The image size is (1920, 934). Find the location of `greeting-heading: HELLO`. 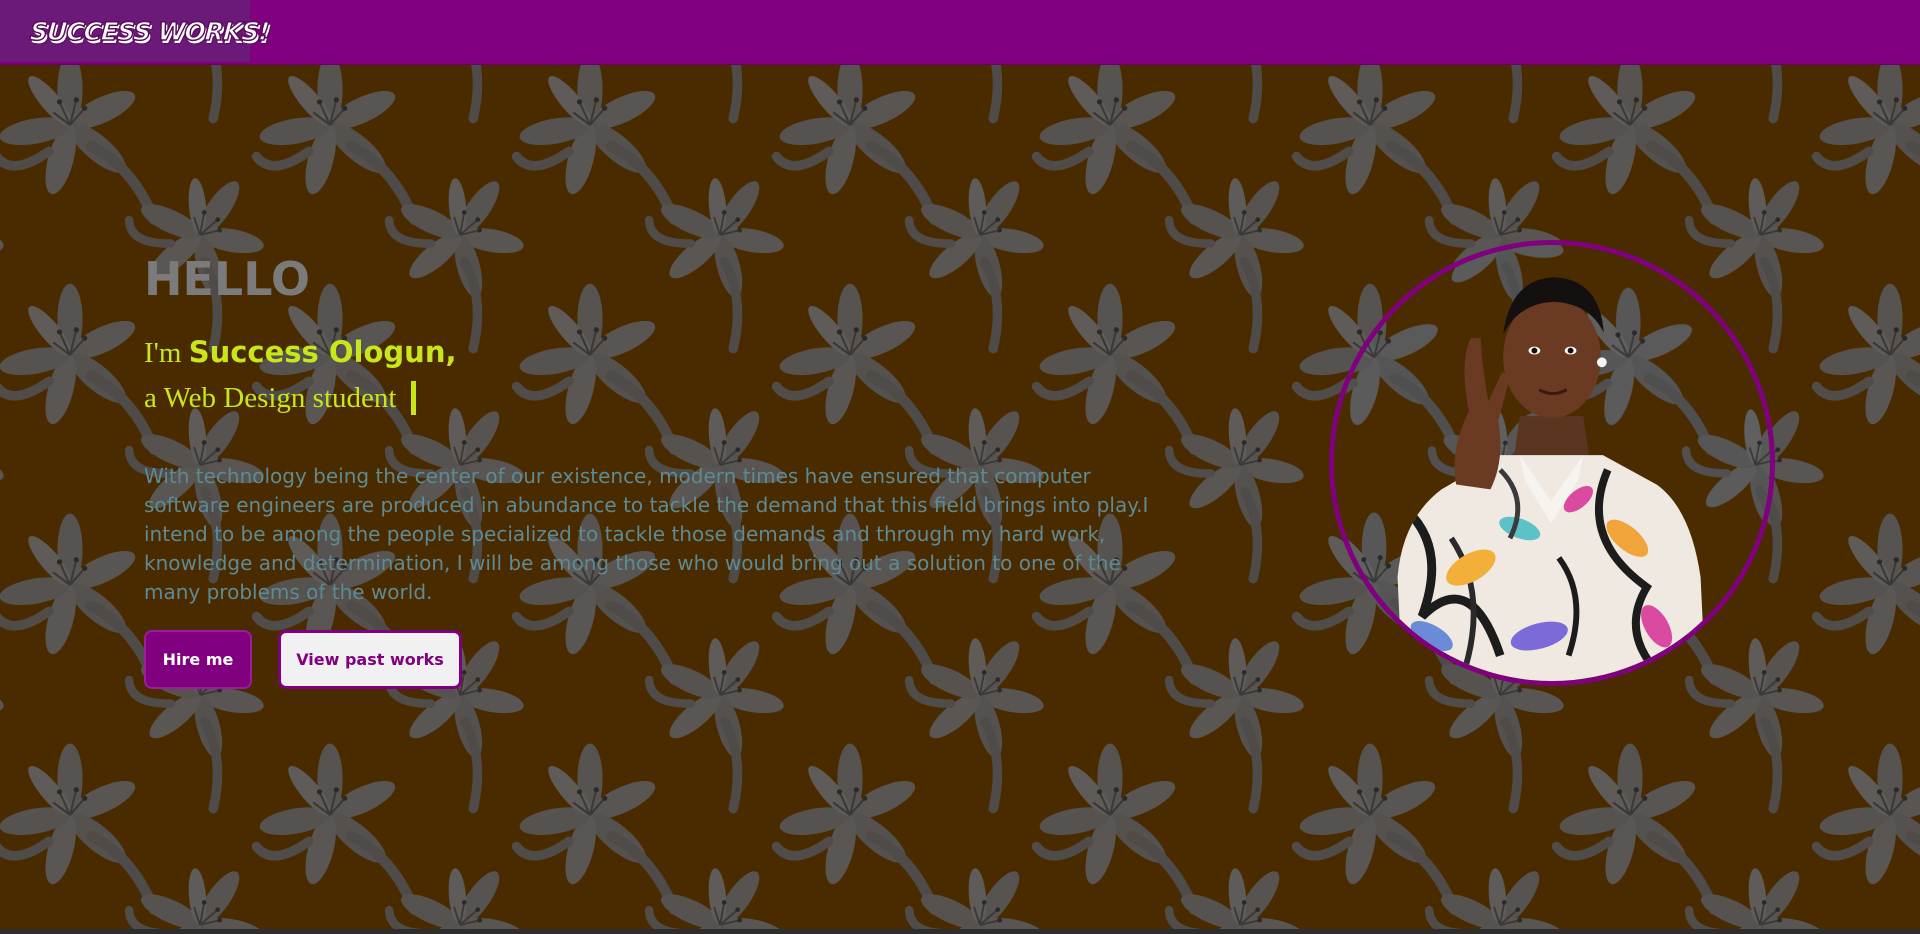

greeting-heading: HELLO is located at coordinates (227, 279).